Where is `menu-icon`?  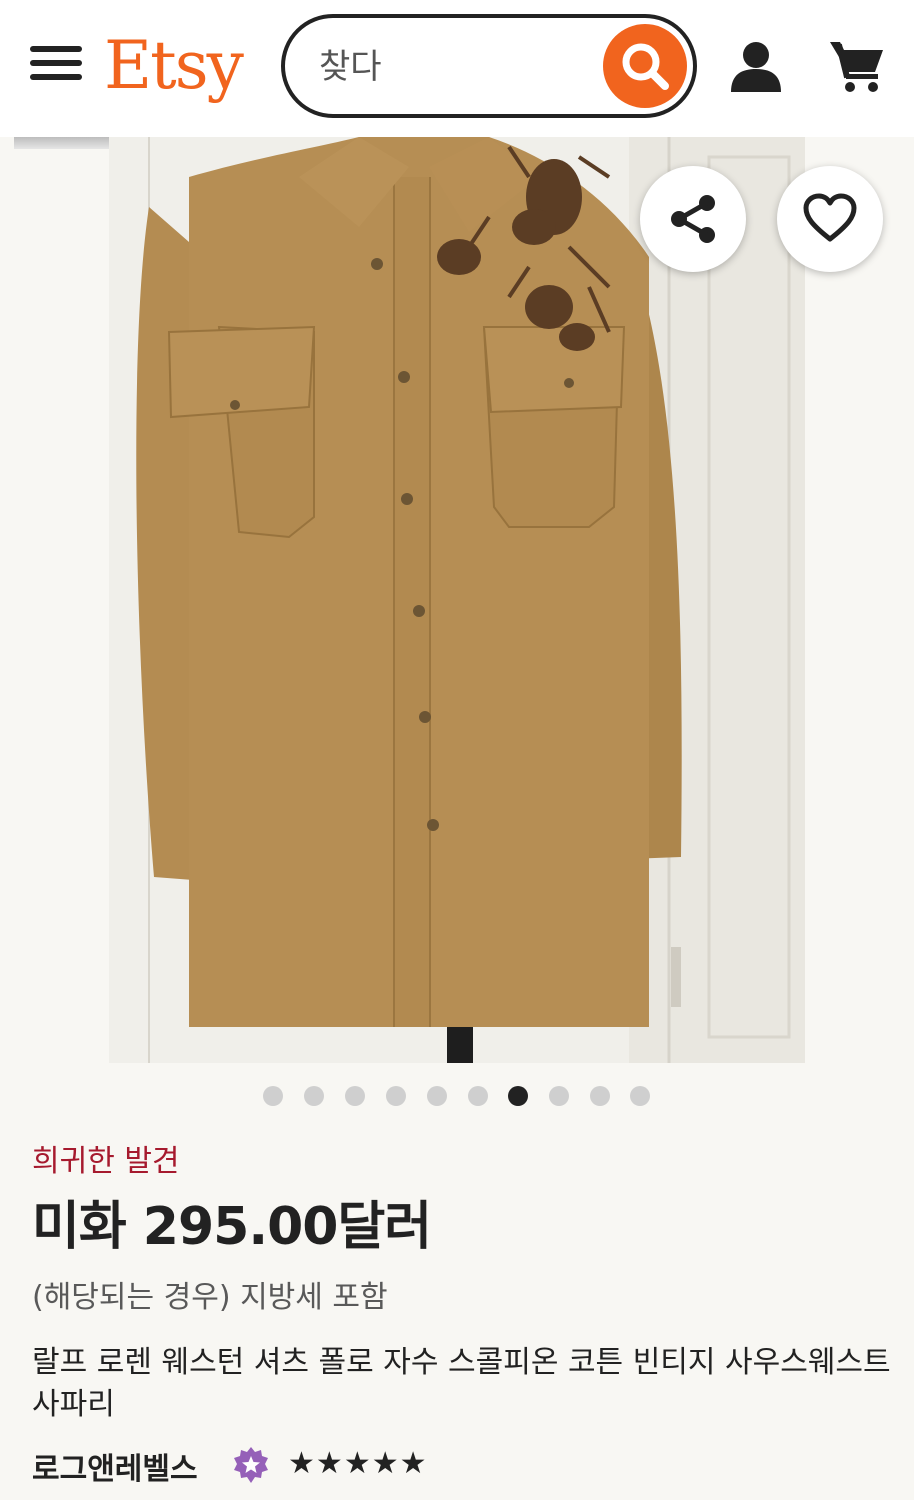 menu-icon is located at coordinates (56, 66).